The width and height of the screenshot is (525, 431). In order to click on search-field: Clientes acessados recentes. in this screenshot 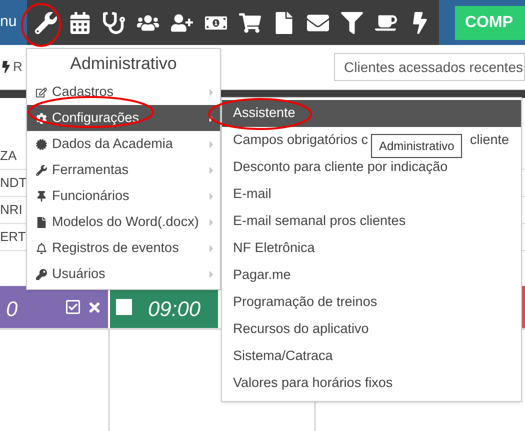, I will do `click(429, 67)`.